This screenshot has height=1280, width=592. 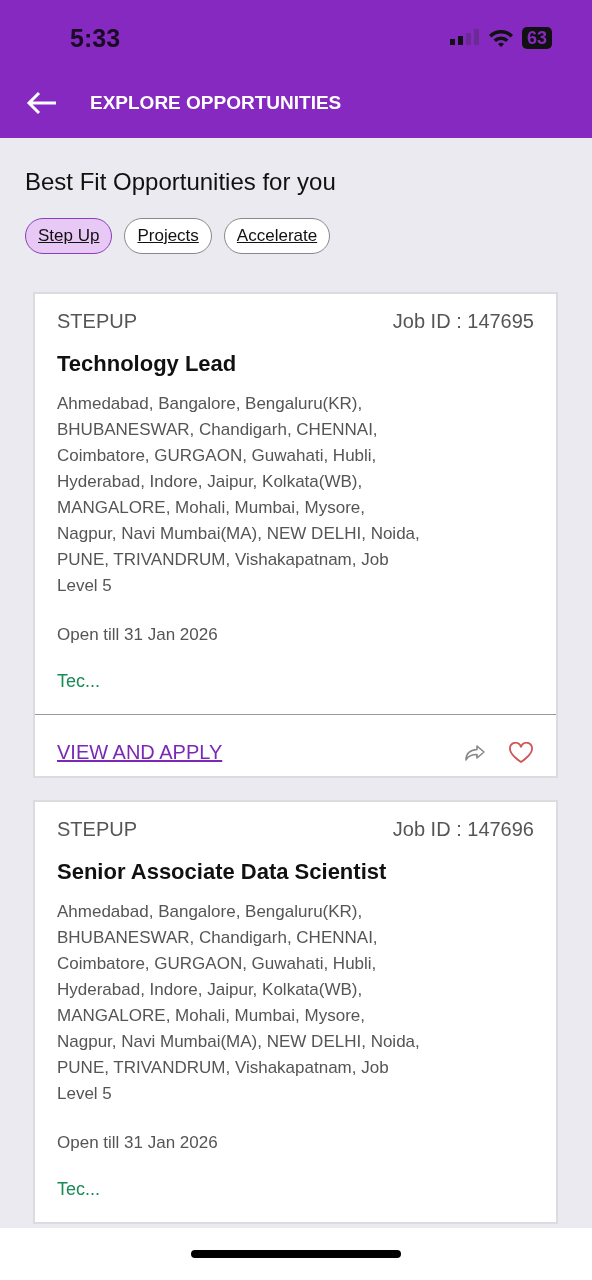 I want to click on job-title: Senior Associate Data Scientist, so click(x=222, y=872).